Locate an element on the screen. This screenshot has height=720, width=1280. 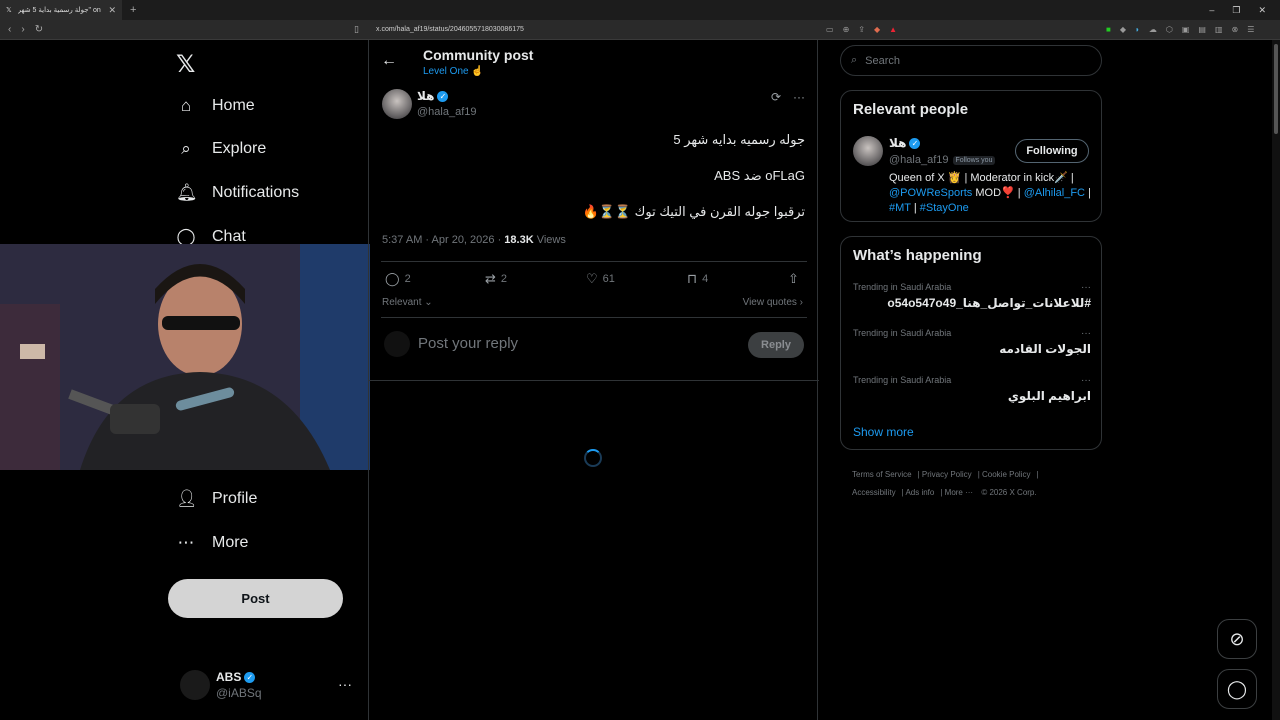
share-icon: ⇪ is located at coordinates (861, 29).